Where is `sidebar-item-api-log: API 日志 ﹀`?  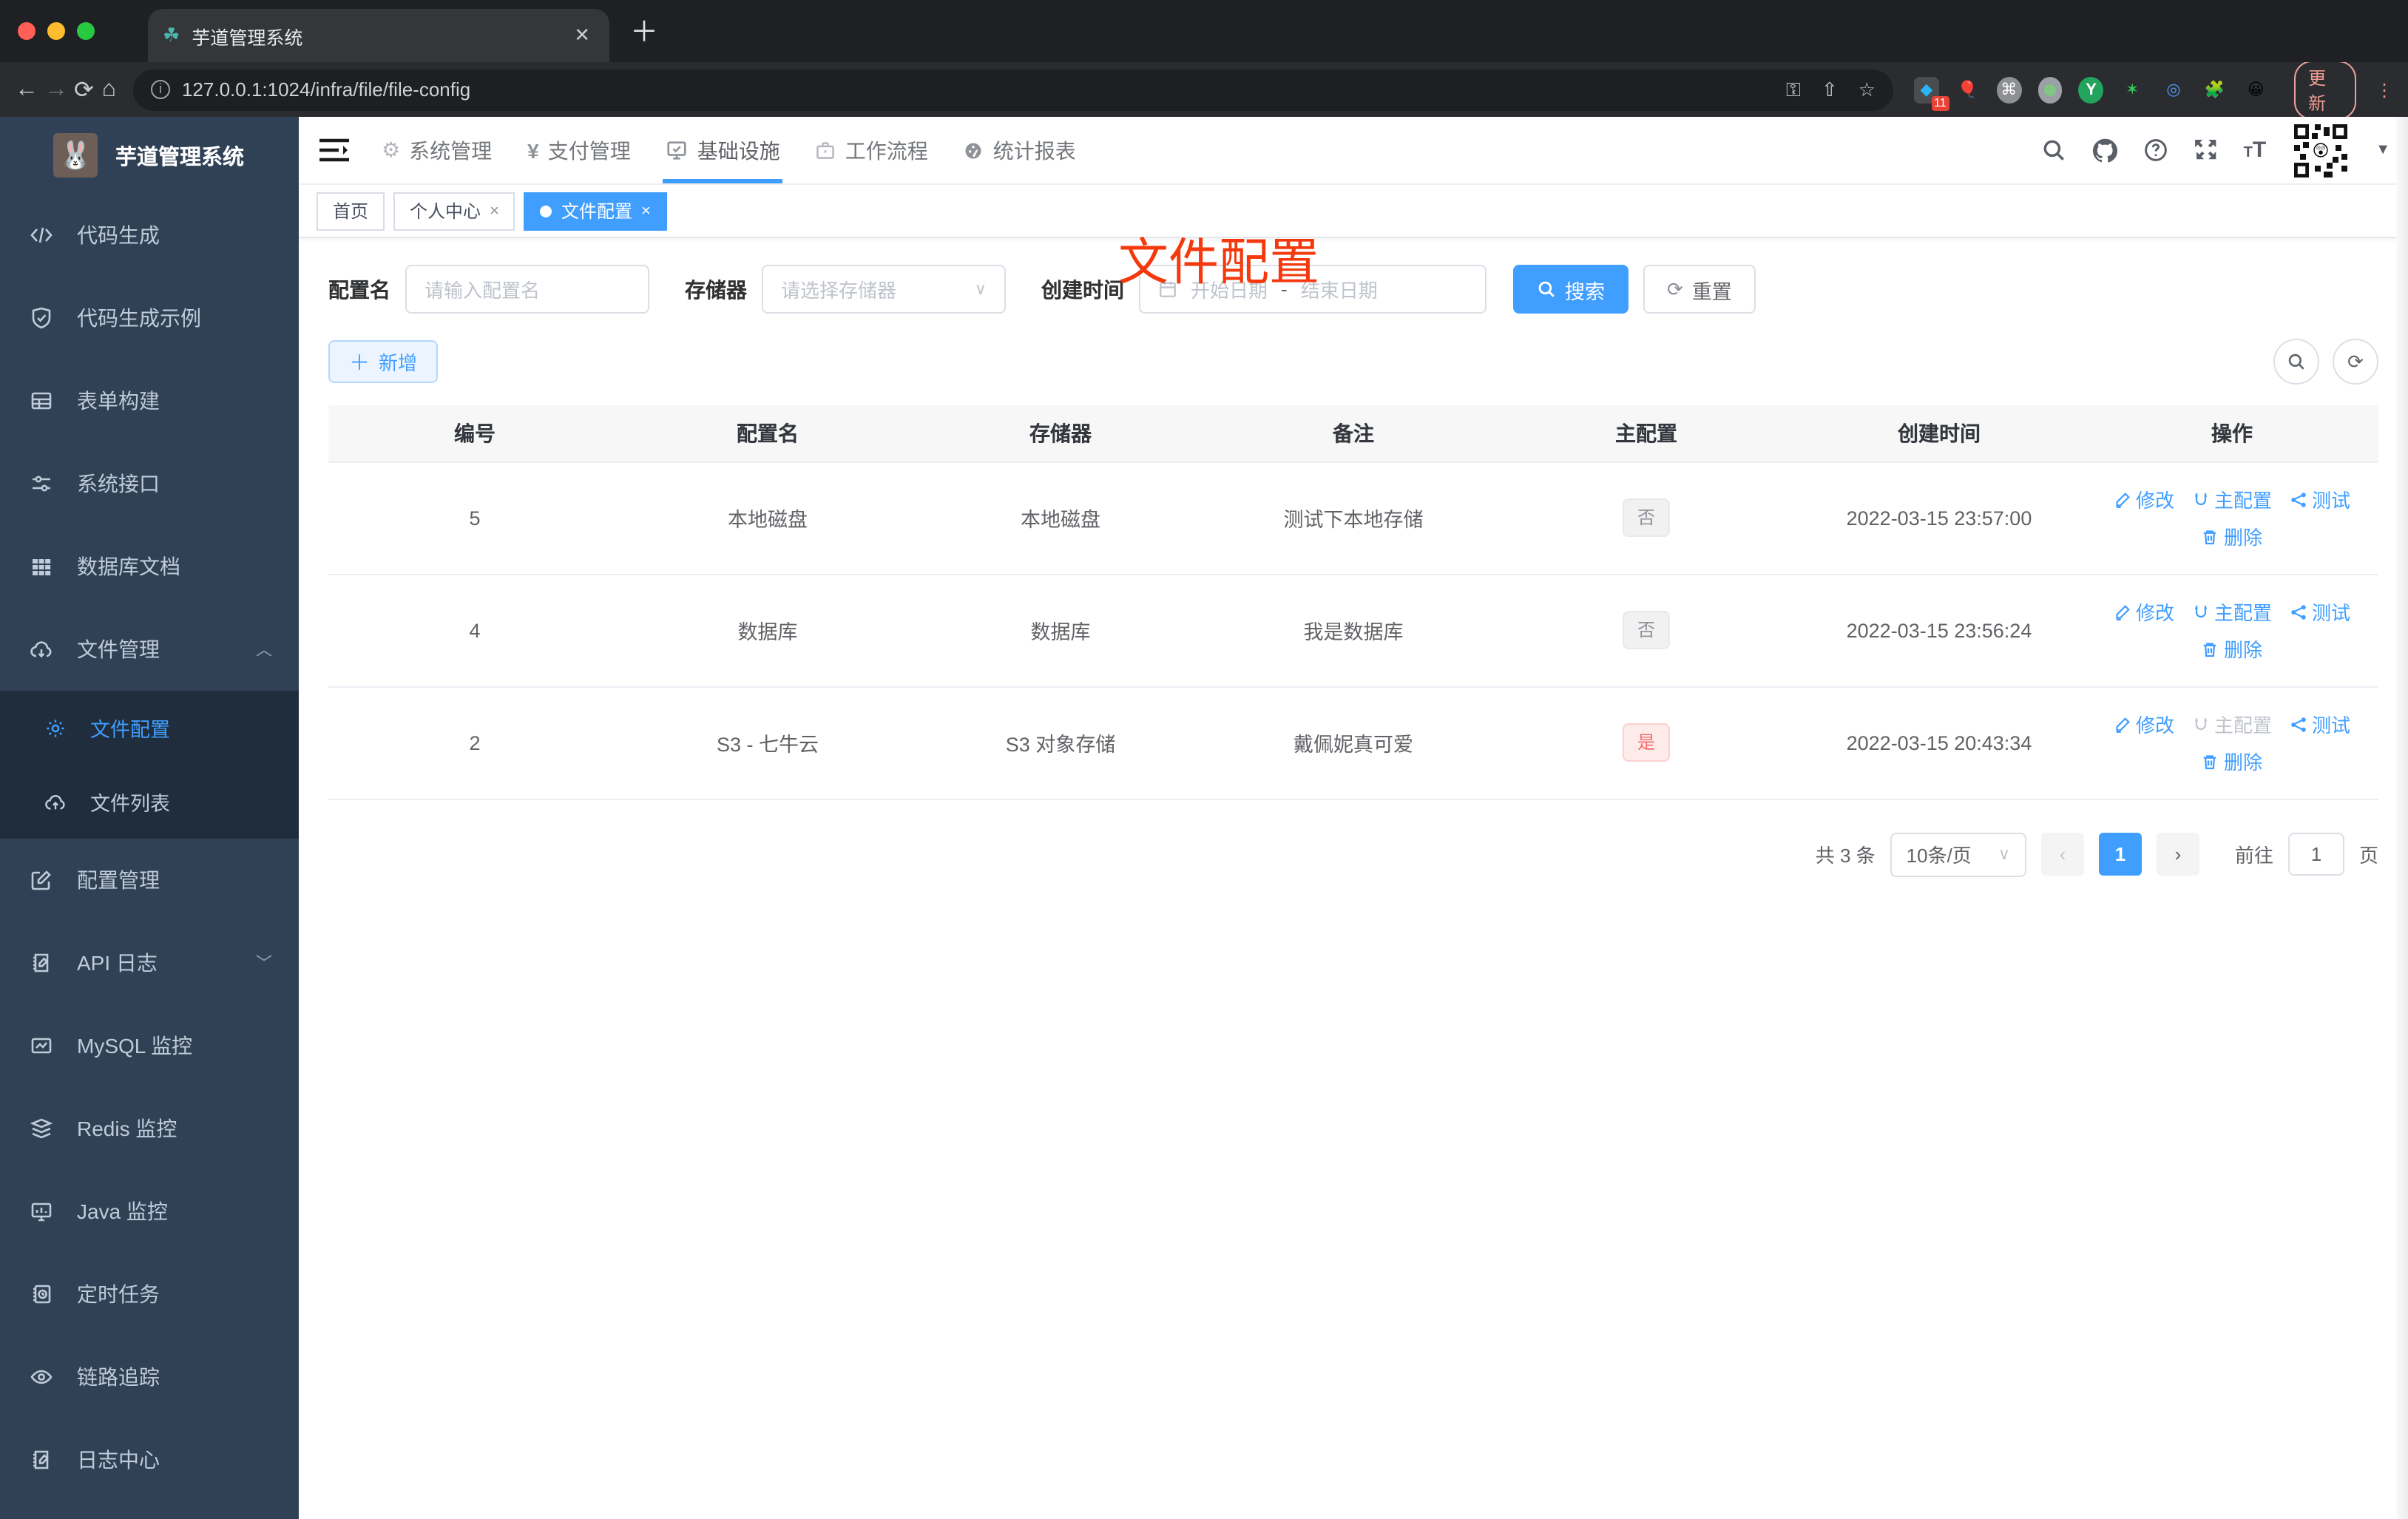 sidebar-item-api-log: API 日志 ﹀ is located at coordinates (149, 962).